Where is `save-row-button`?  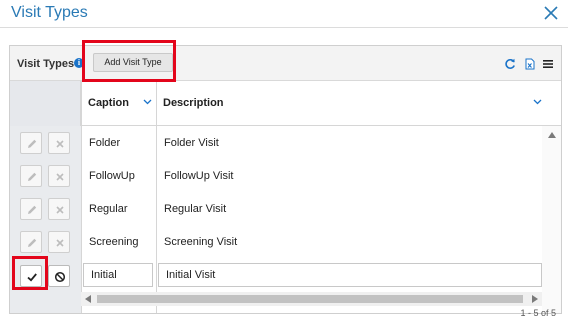
save-row-button is located at coordinates (31, 276).